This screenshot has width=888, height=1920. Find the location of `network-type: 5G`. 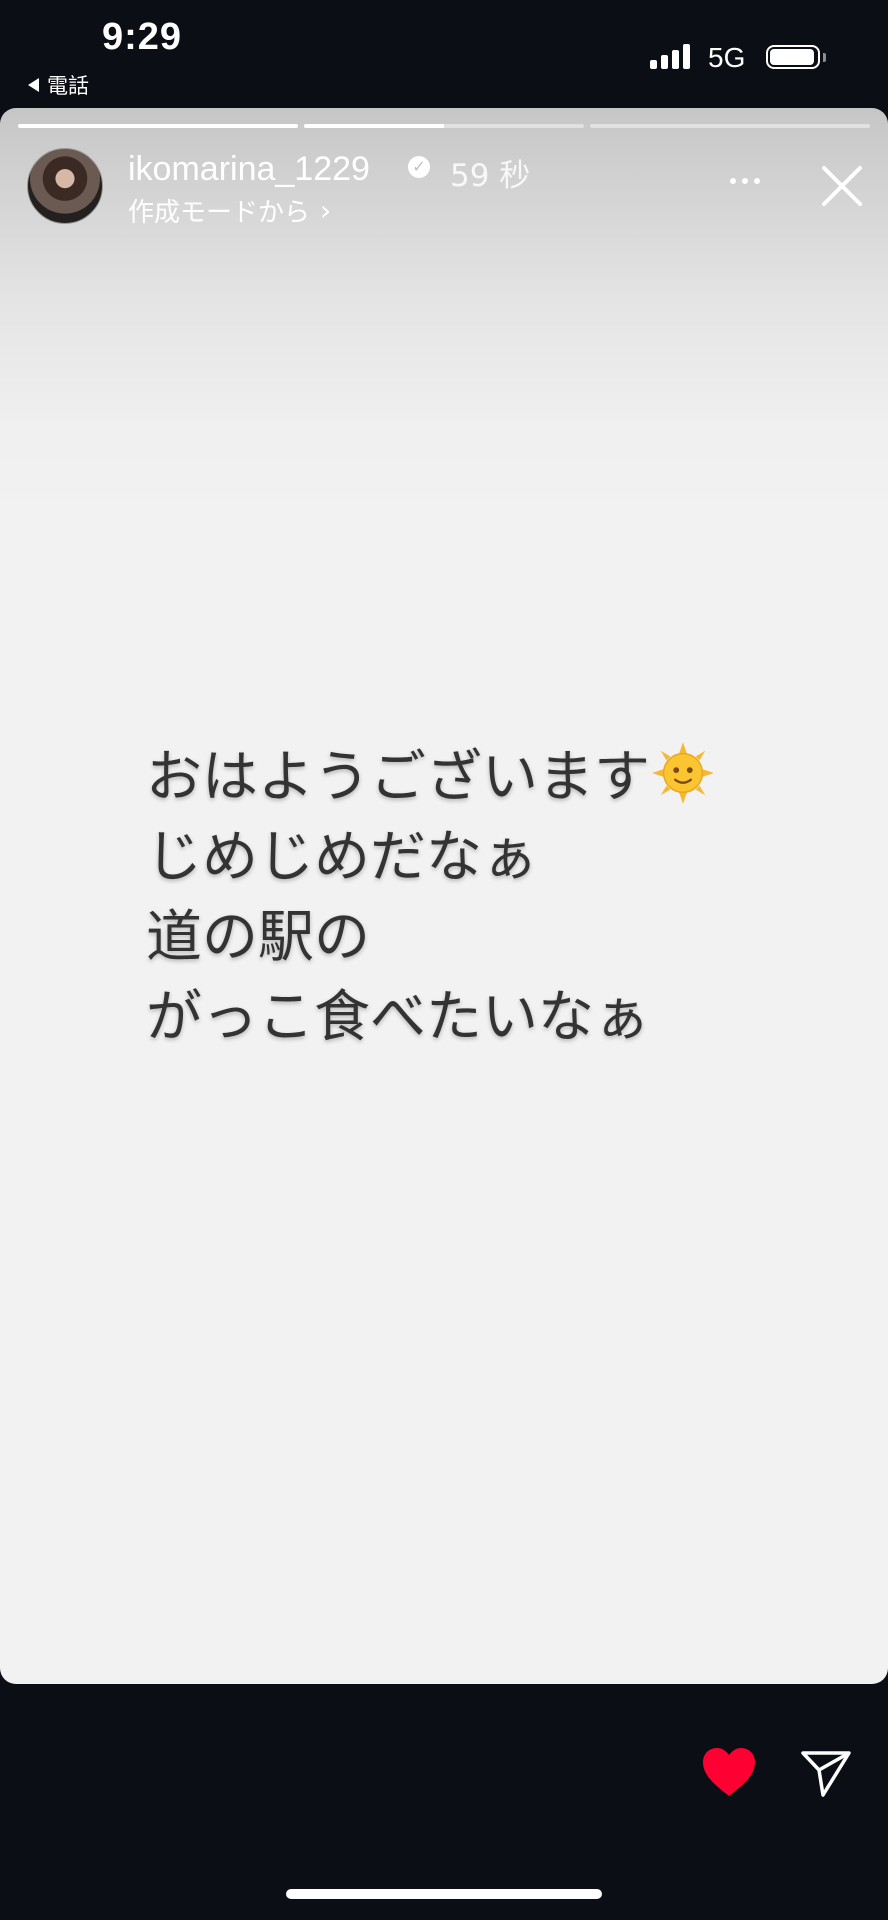

network-type: 5G is located at coordinates (727, 57).